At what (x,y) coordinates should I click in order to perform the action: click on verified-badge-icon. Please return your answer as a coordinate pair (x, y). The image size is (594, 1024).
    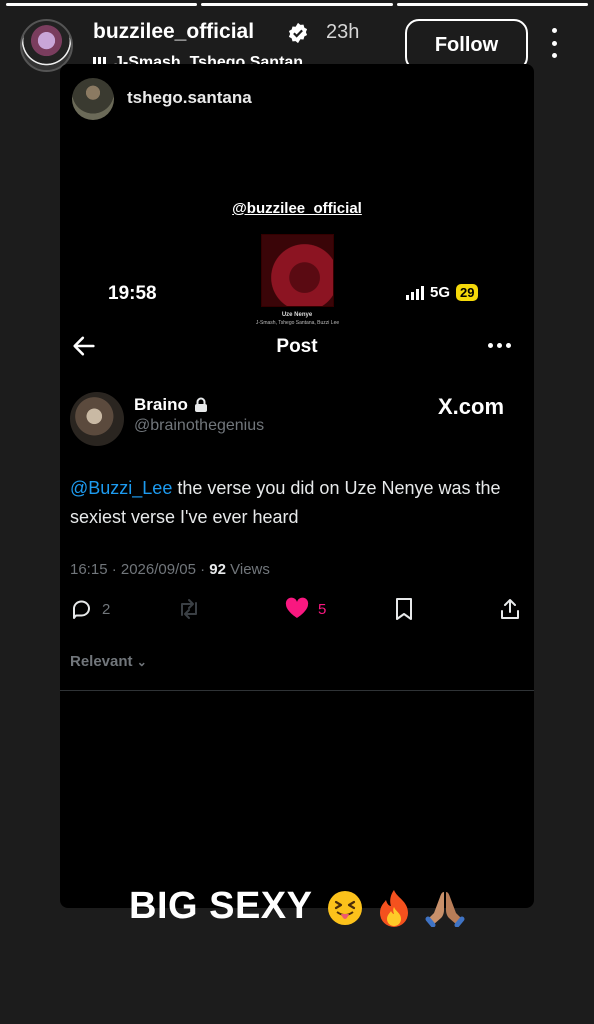
    Looking at the image, I should click on (298, 33).